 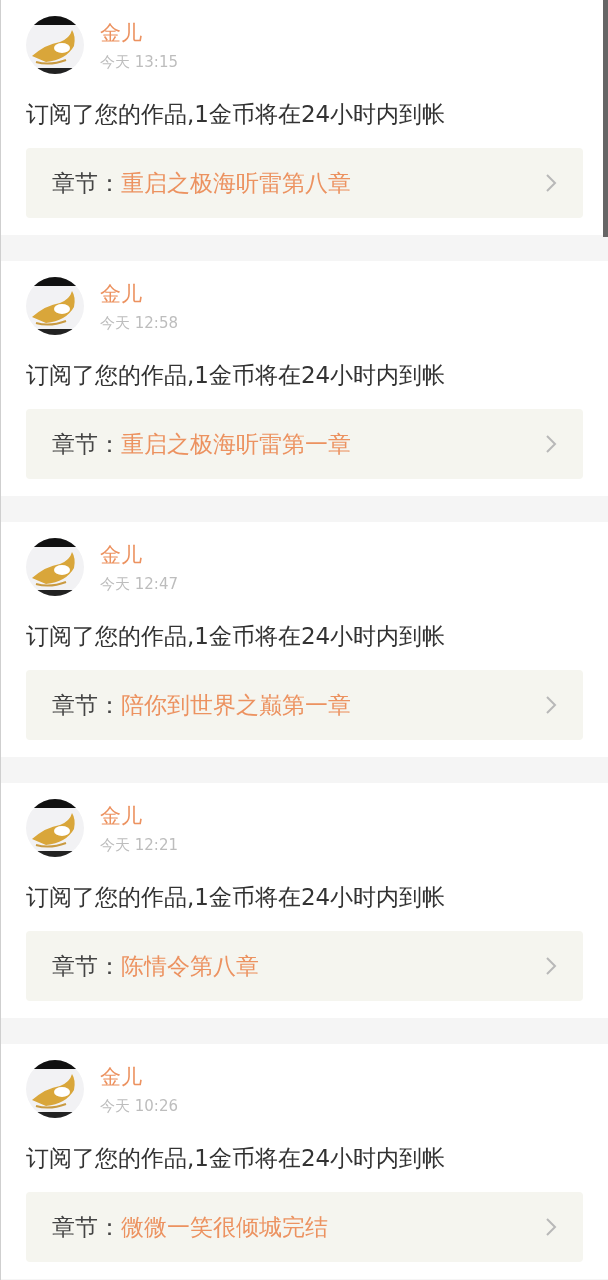 I want to click on timestamp: 今天 12:47, so click(x=139, y=584).